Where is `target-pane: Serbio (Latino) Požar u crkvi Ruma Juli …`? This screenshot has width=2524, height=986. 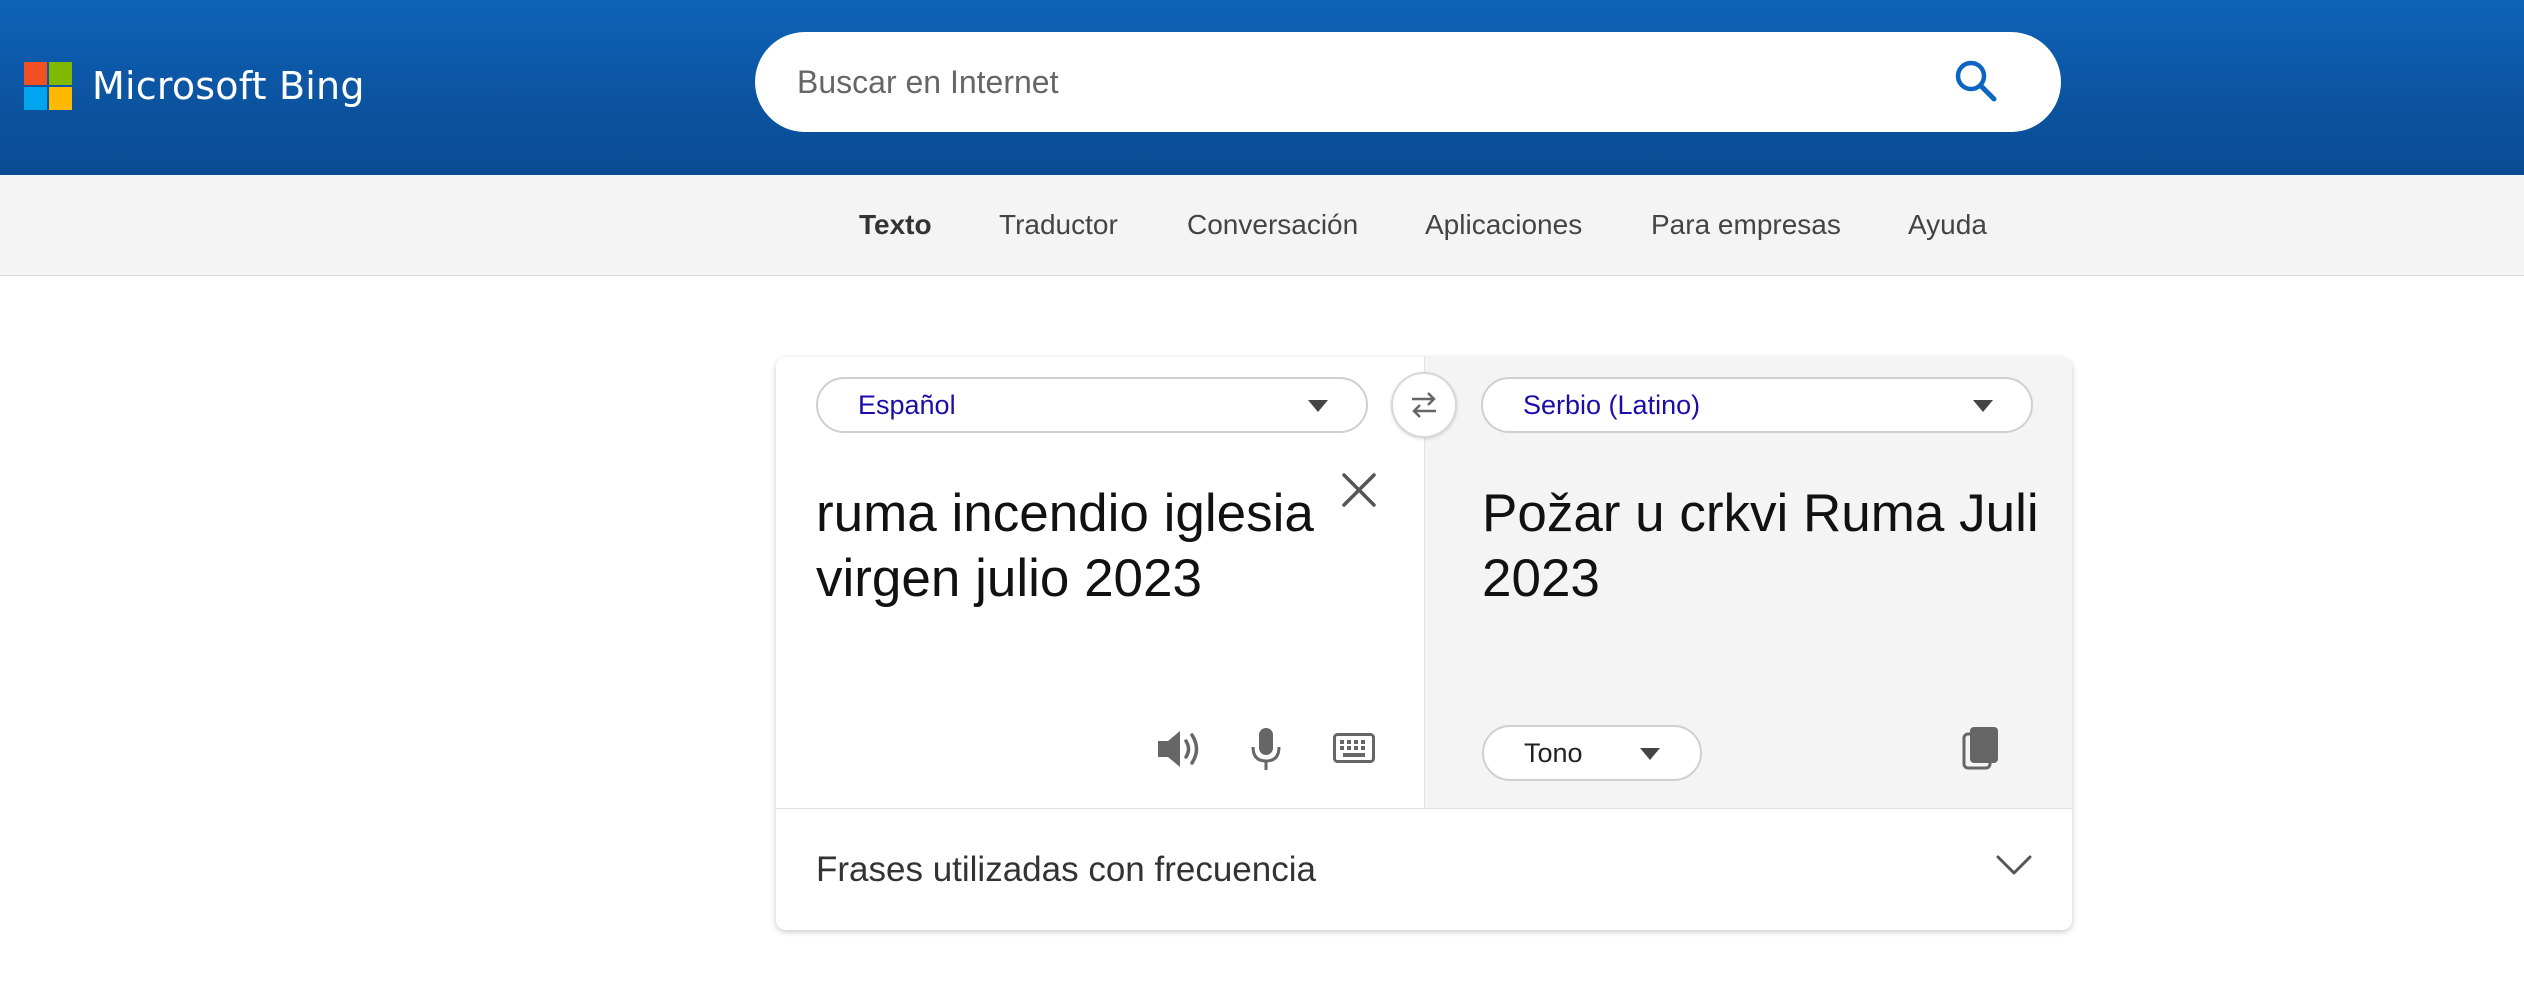
target-pane: Serbio (Latino) Požar u crkvi Ruma Juli … is located at coordinates (1748, 582).